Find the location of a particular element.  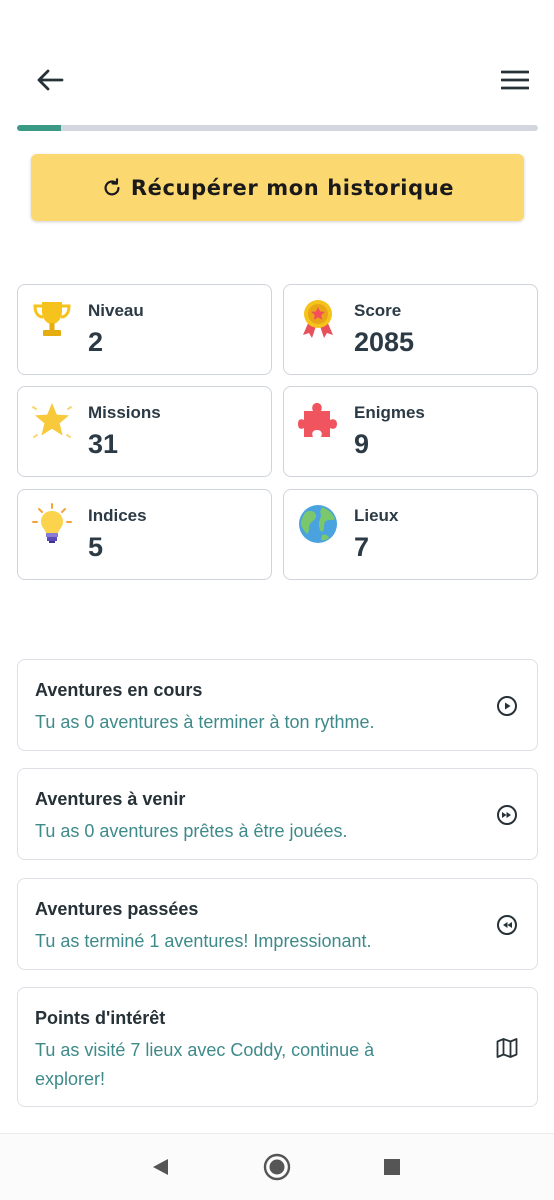

stat-value: 2 is located at coordinates (96, 342).